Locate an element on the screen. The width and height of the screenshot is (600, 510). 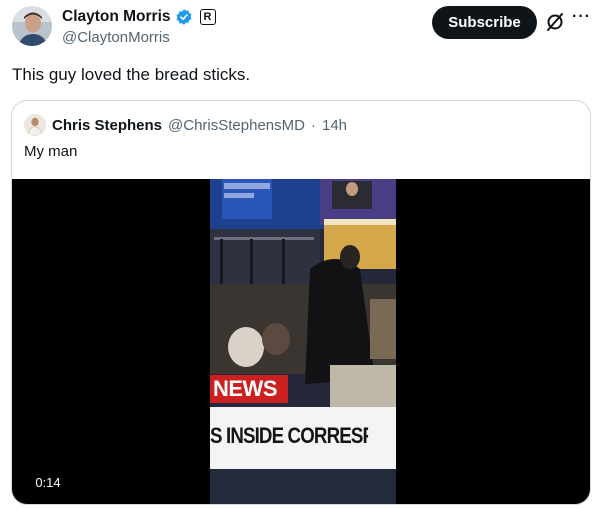
tweet-text: This guy loved the bread sticks. is located at coordinates (131, 74).